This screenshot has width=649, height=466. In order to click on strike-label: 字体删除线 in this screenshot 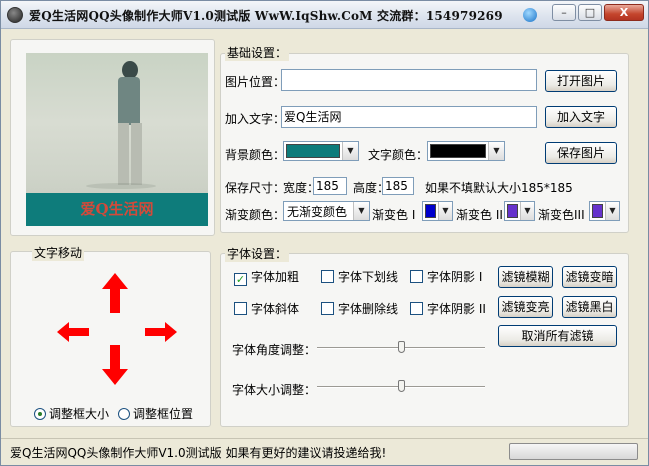, I will do `click(368, 309)`.